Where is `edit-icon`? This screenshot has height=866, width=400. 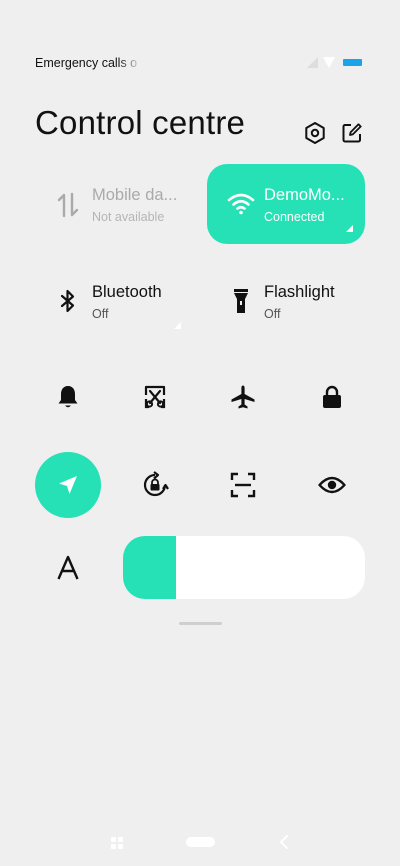
edit-icon is located at coordinates (352, 133).